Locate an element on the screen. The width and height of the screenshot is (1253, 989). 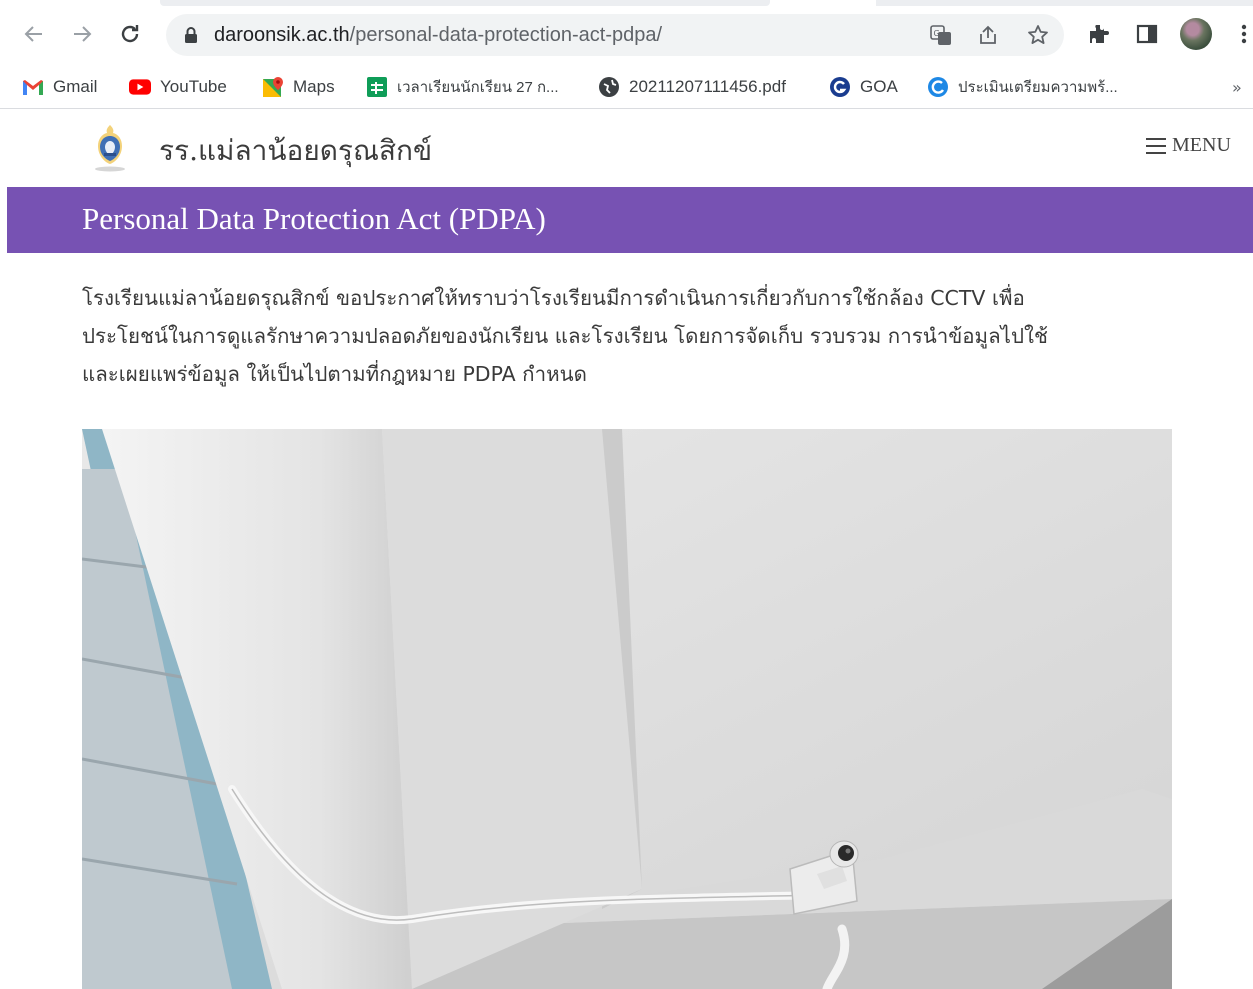
menu-button: MENU is located at coordinates (1188, 145).